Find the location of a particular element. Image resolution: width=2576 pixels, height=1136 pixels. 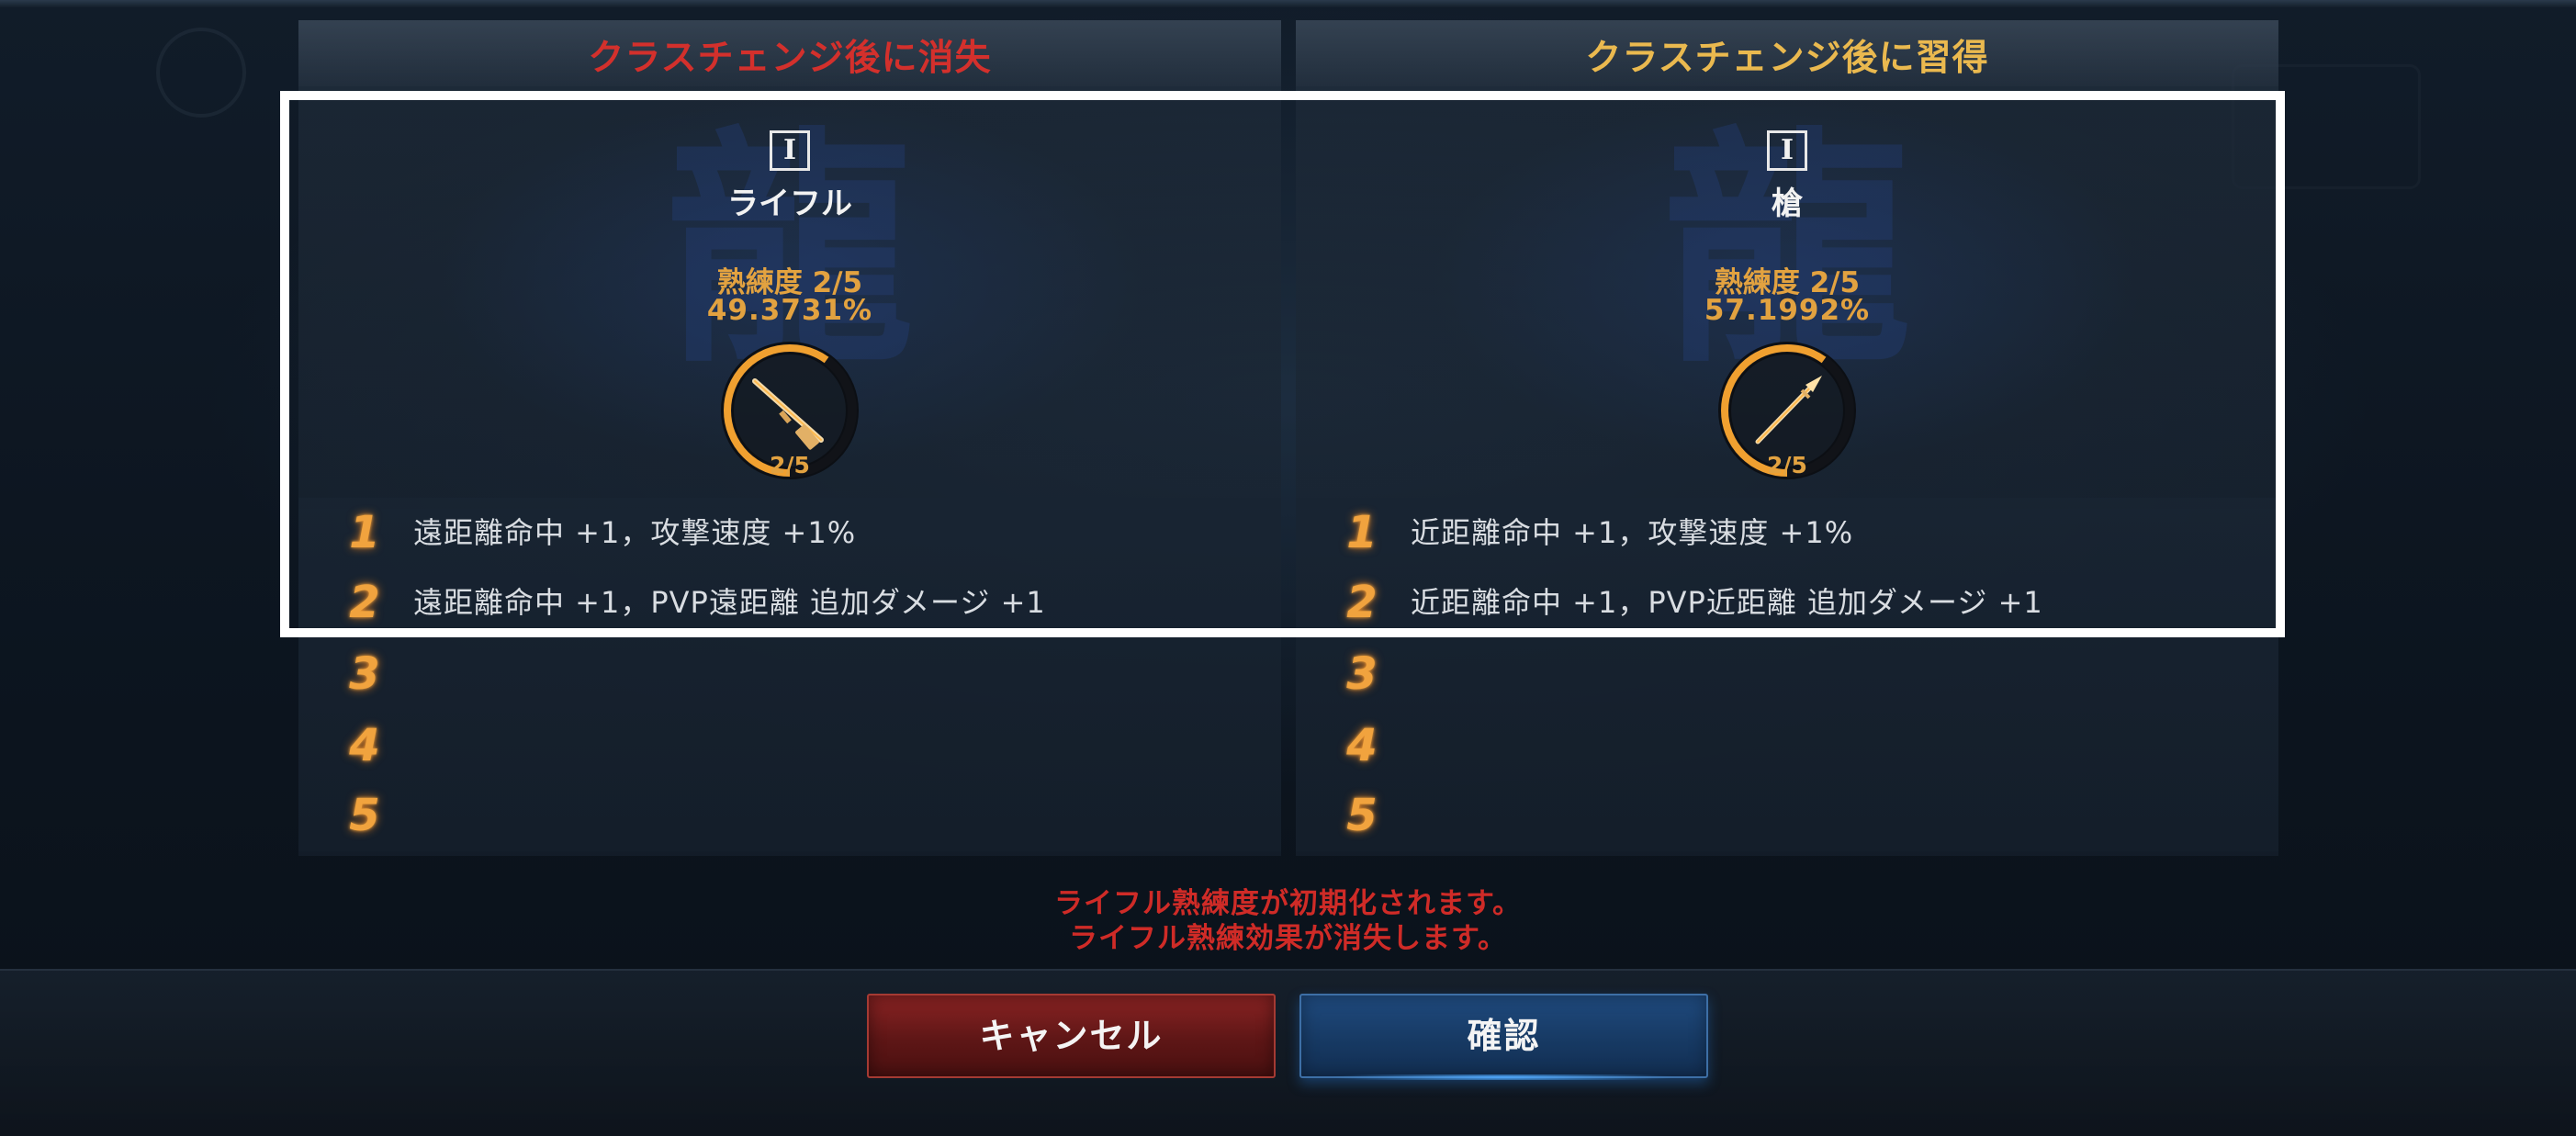

effect-text: 遠距離命中 +1，攻撃速度 +1% is located at coordinates (635, 532).